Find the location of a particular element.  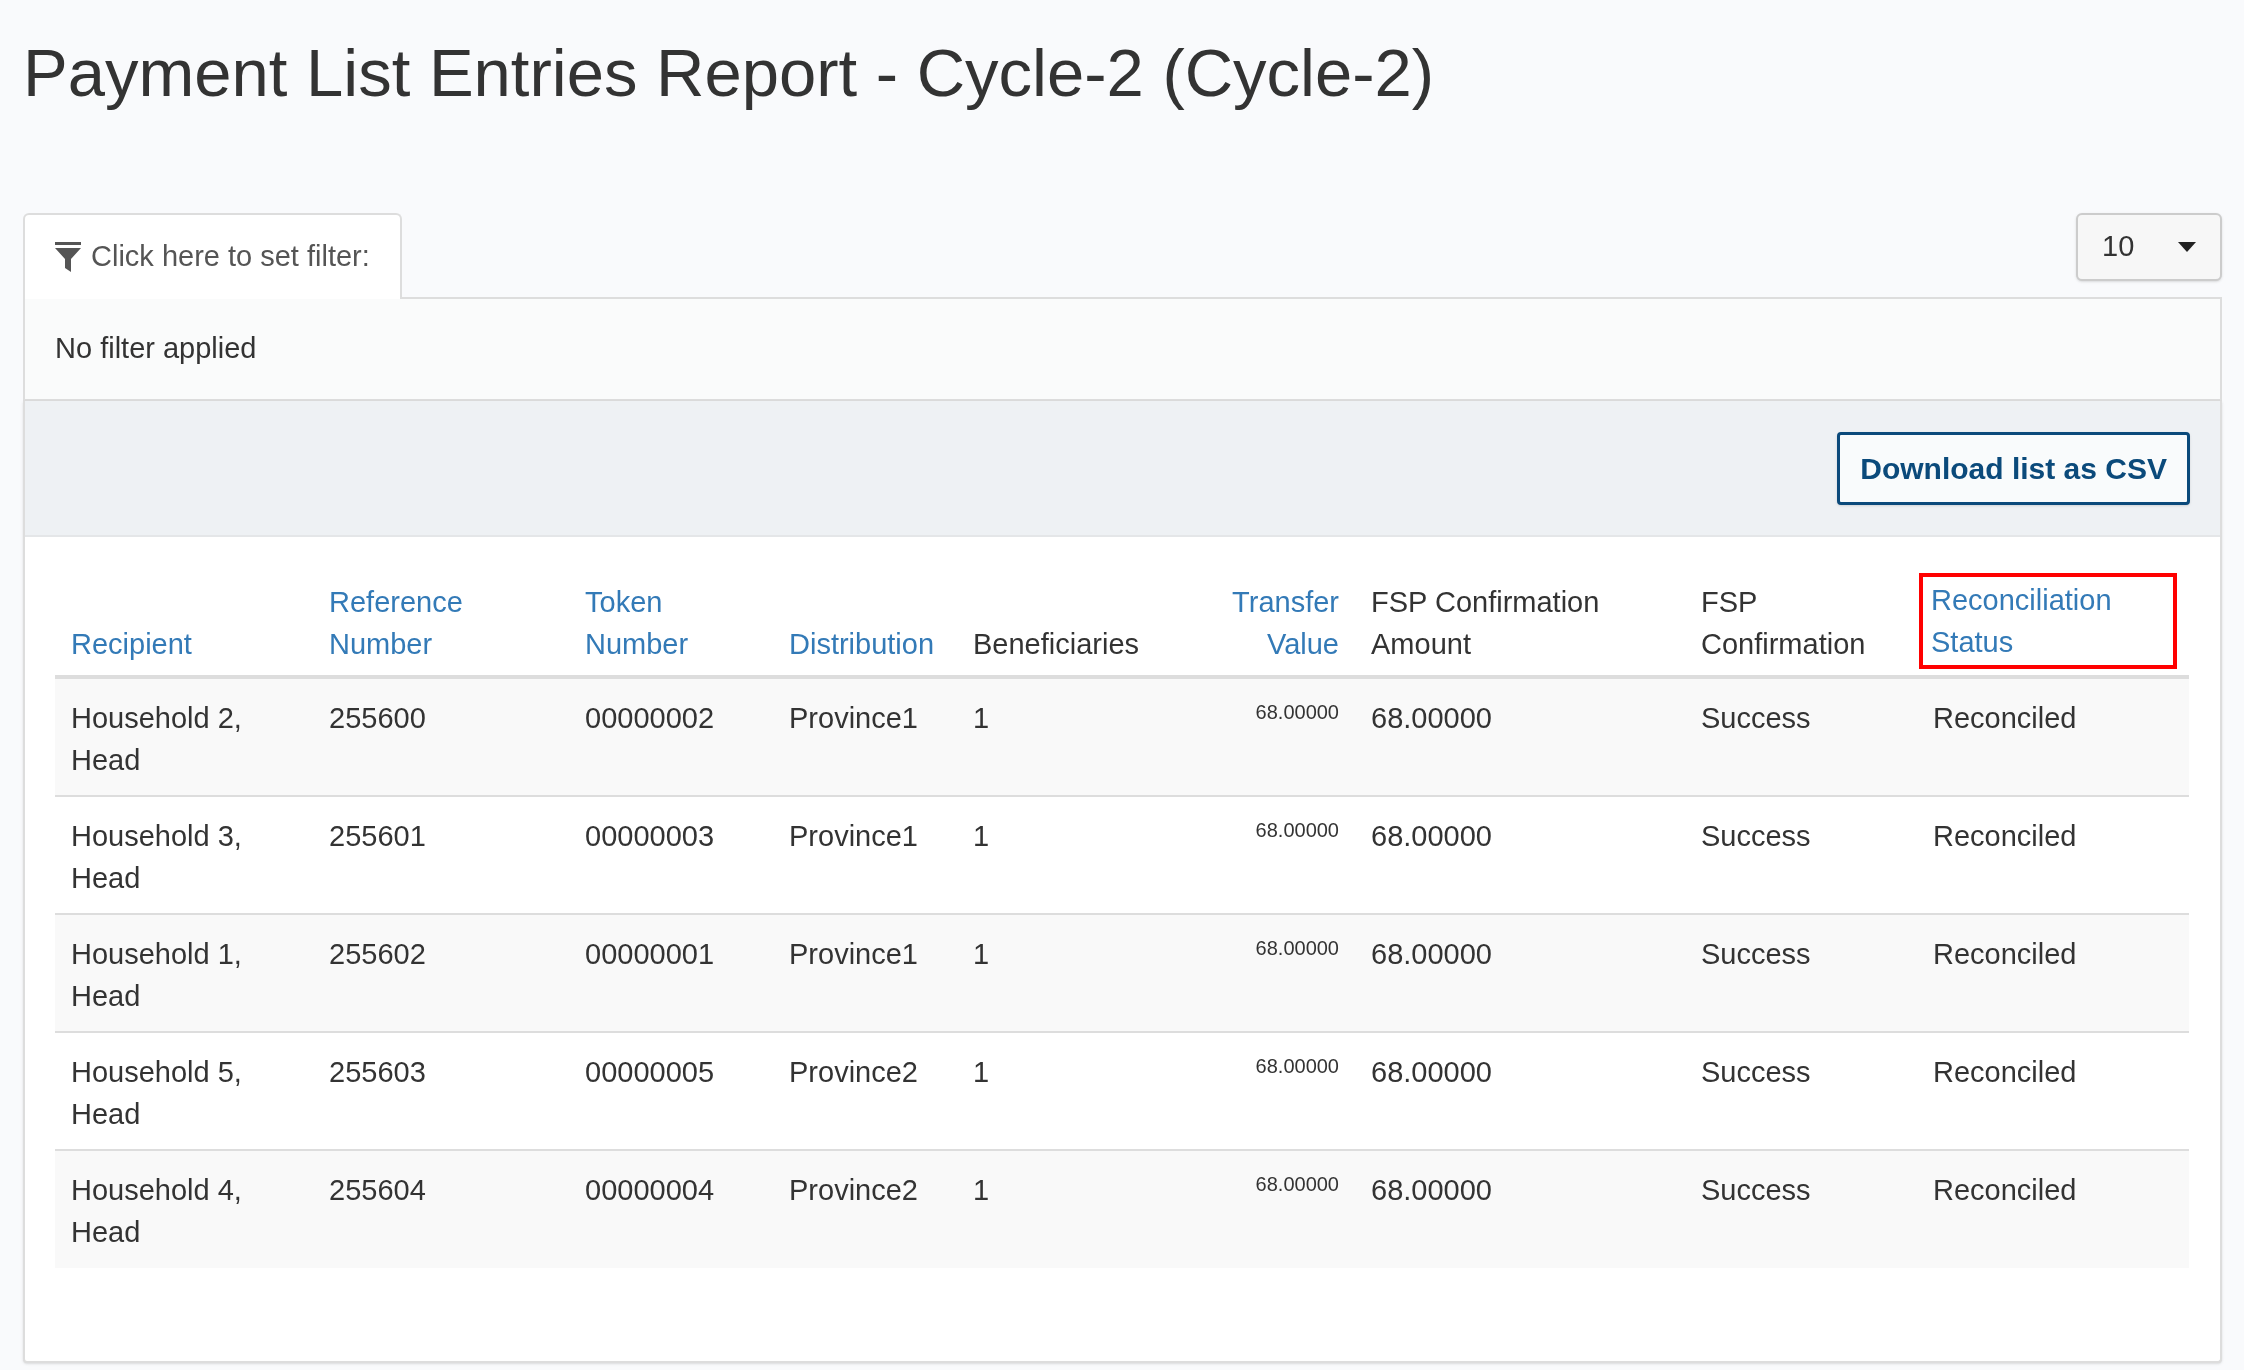

sort-header-link: Token Number is located at coordinates (671, 623).